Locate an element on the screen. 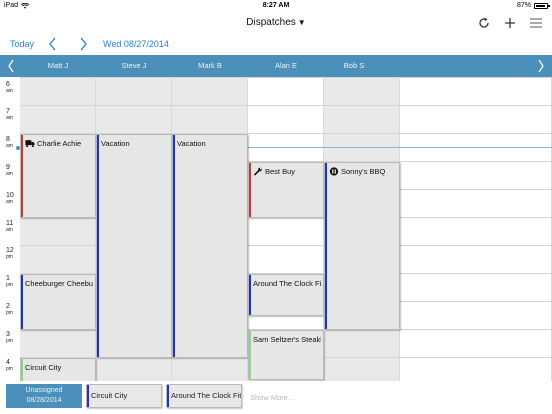 The image size is (552, 414). event-circuit-city: Circuit City is located at coordinates (58, 370).